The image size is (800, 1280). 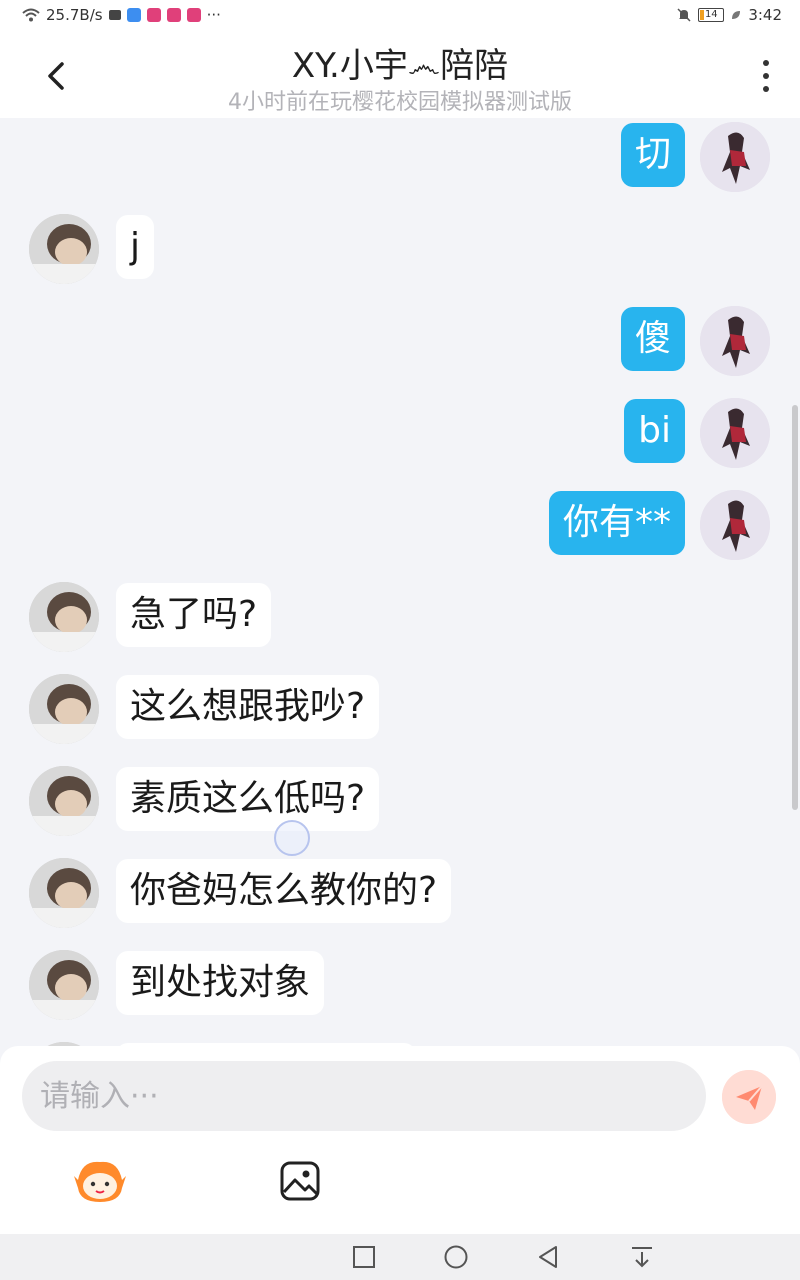 I want to click on more-button, so click(x=766, y=76).